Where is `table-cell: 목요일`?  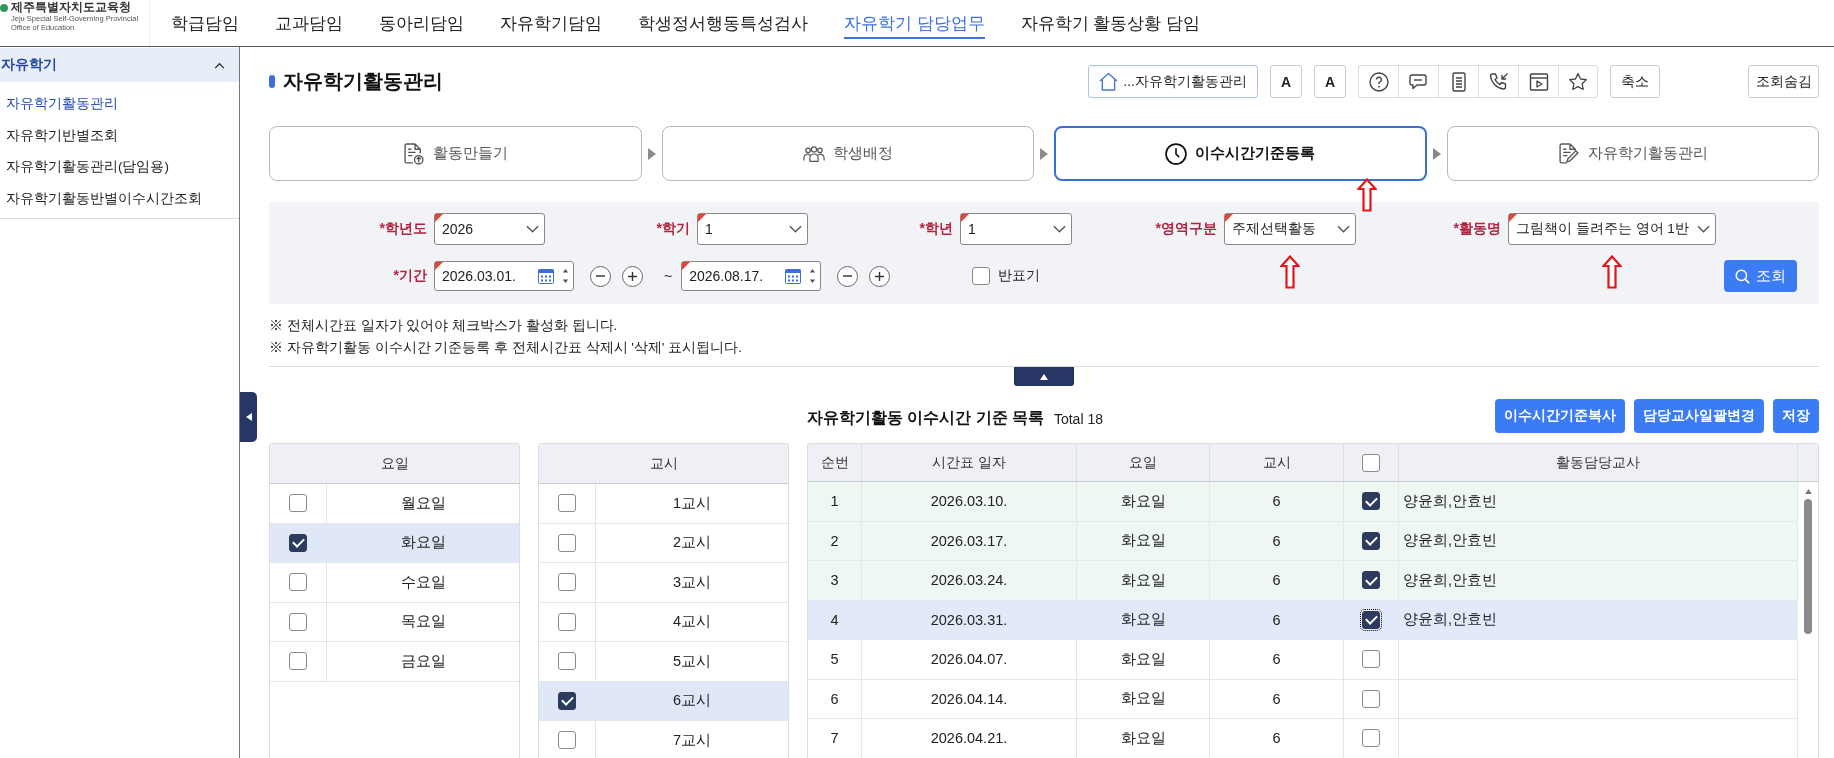 table-cell: 목요일 is located at coordinates (423, 622).